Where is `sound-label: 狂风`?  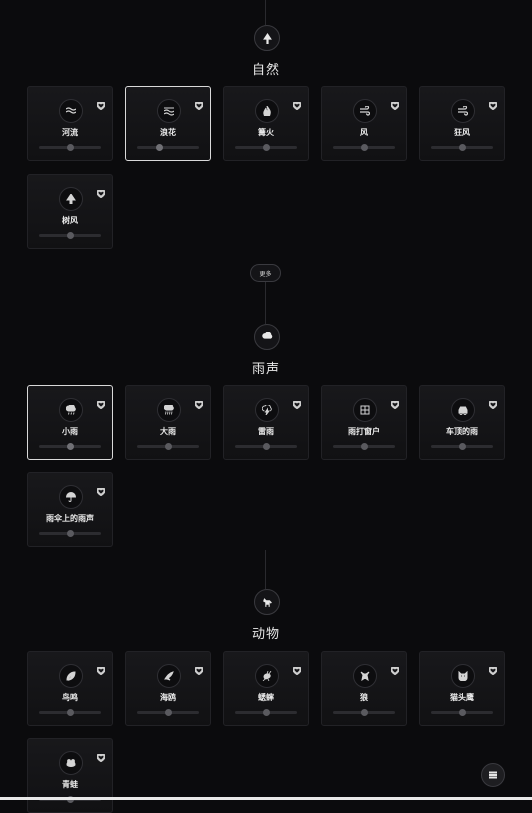 sound-label: 狂风 is located at coordinates (462, 132).